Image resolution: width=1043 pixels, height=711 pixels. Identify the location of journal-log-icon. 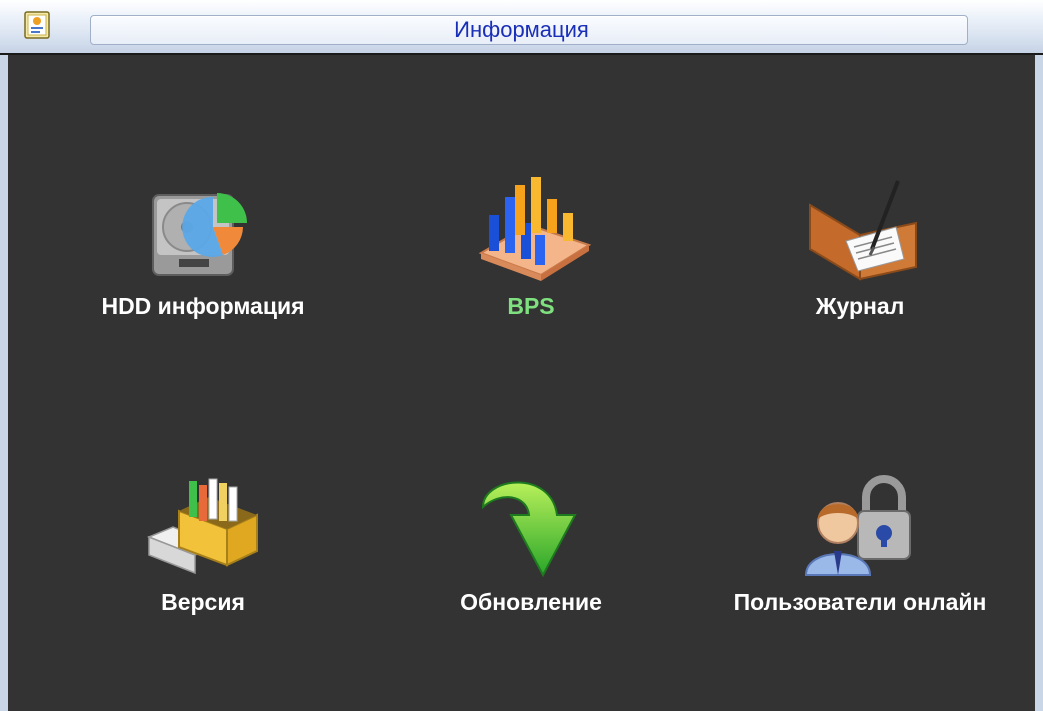
(863, 230).